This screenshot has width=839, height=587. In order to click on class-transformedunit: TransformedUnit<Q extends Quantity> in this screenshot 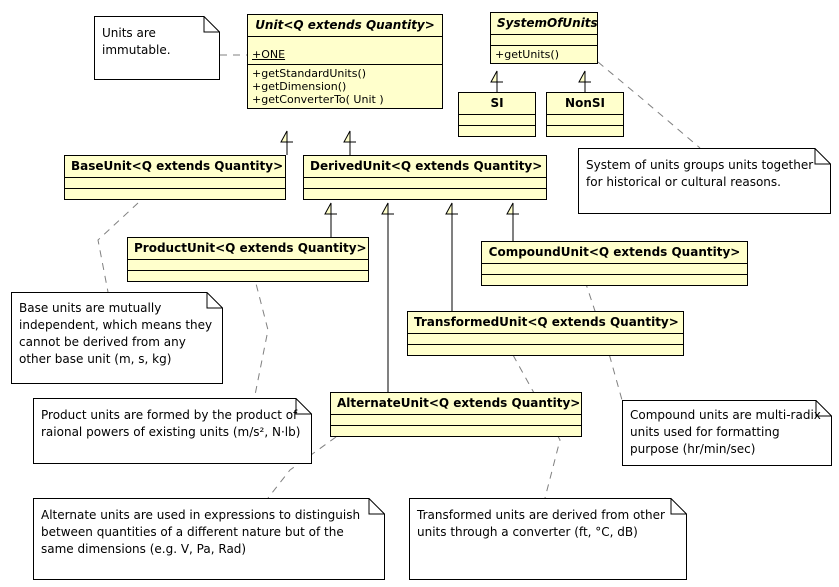, I will do `click(545, 333)`.